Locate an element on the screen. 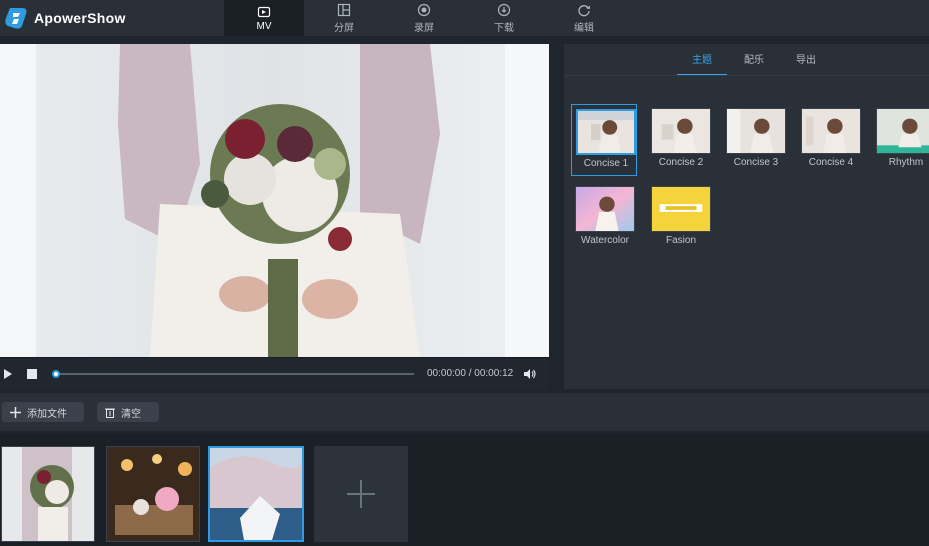 Image resolution: width=929 pixels, height=546 pixels. tab-edit-label: 编辑 is located at coordinates (584, 28).